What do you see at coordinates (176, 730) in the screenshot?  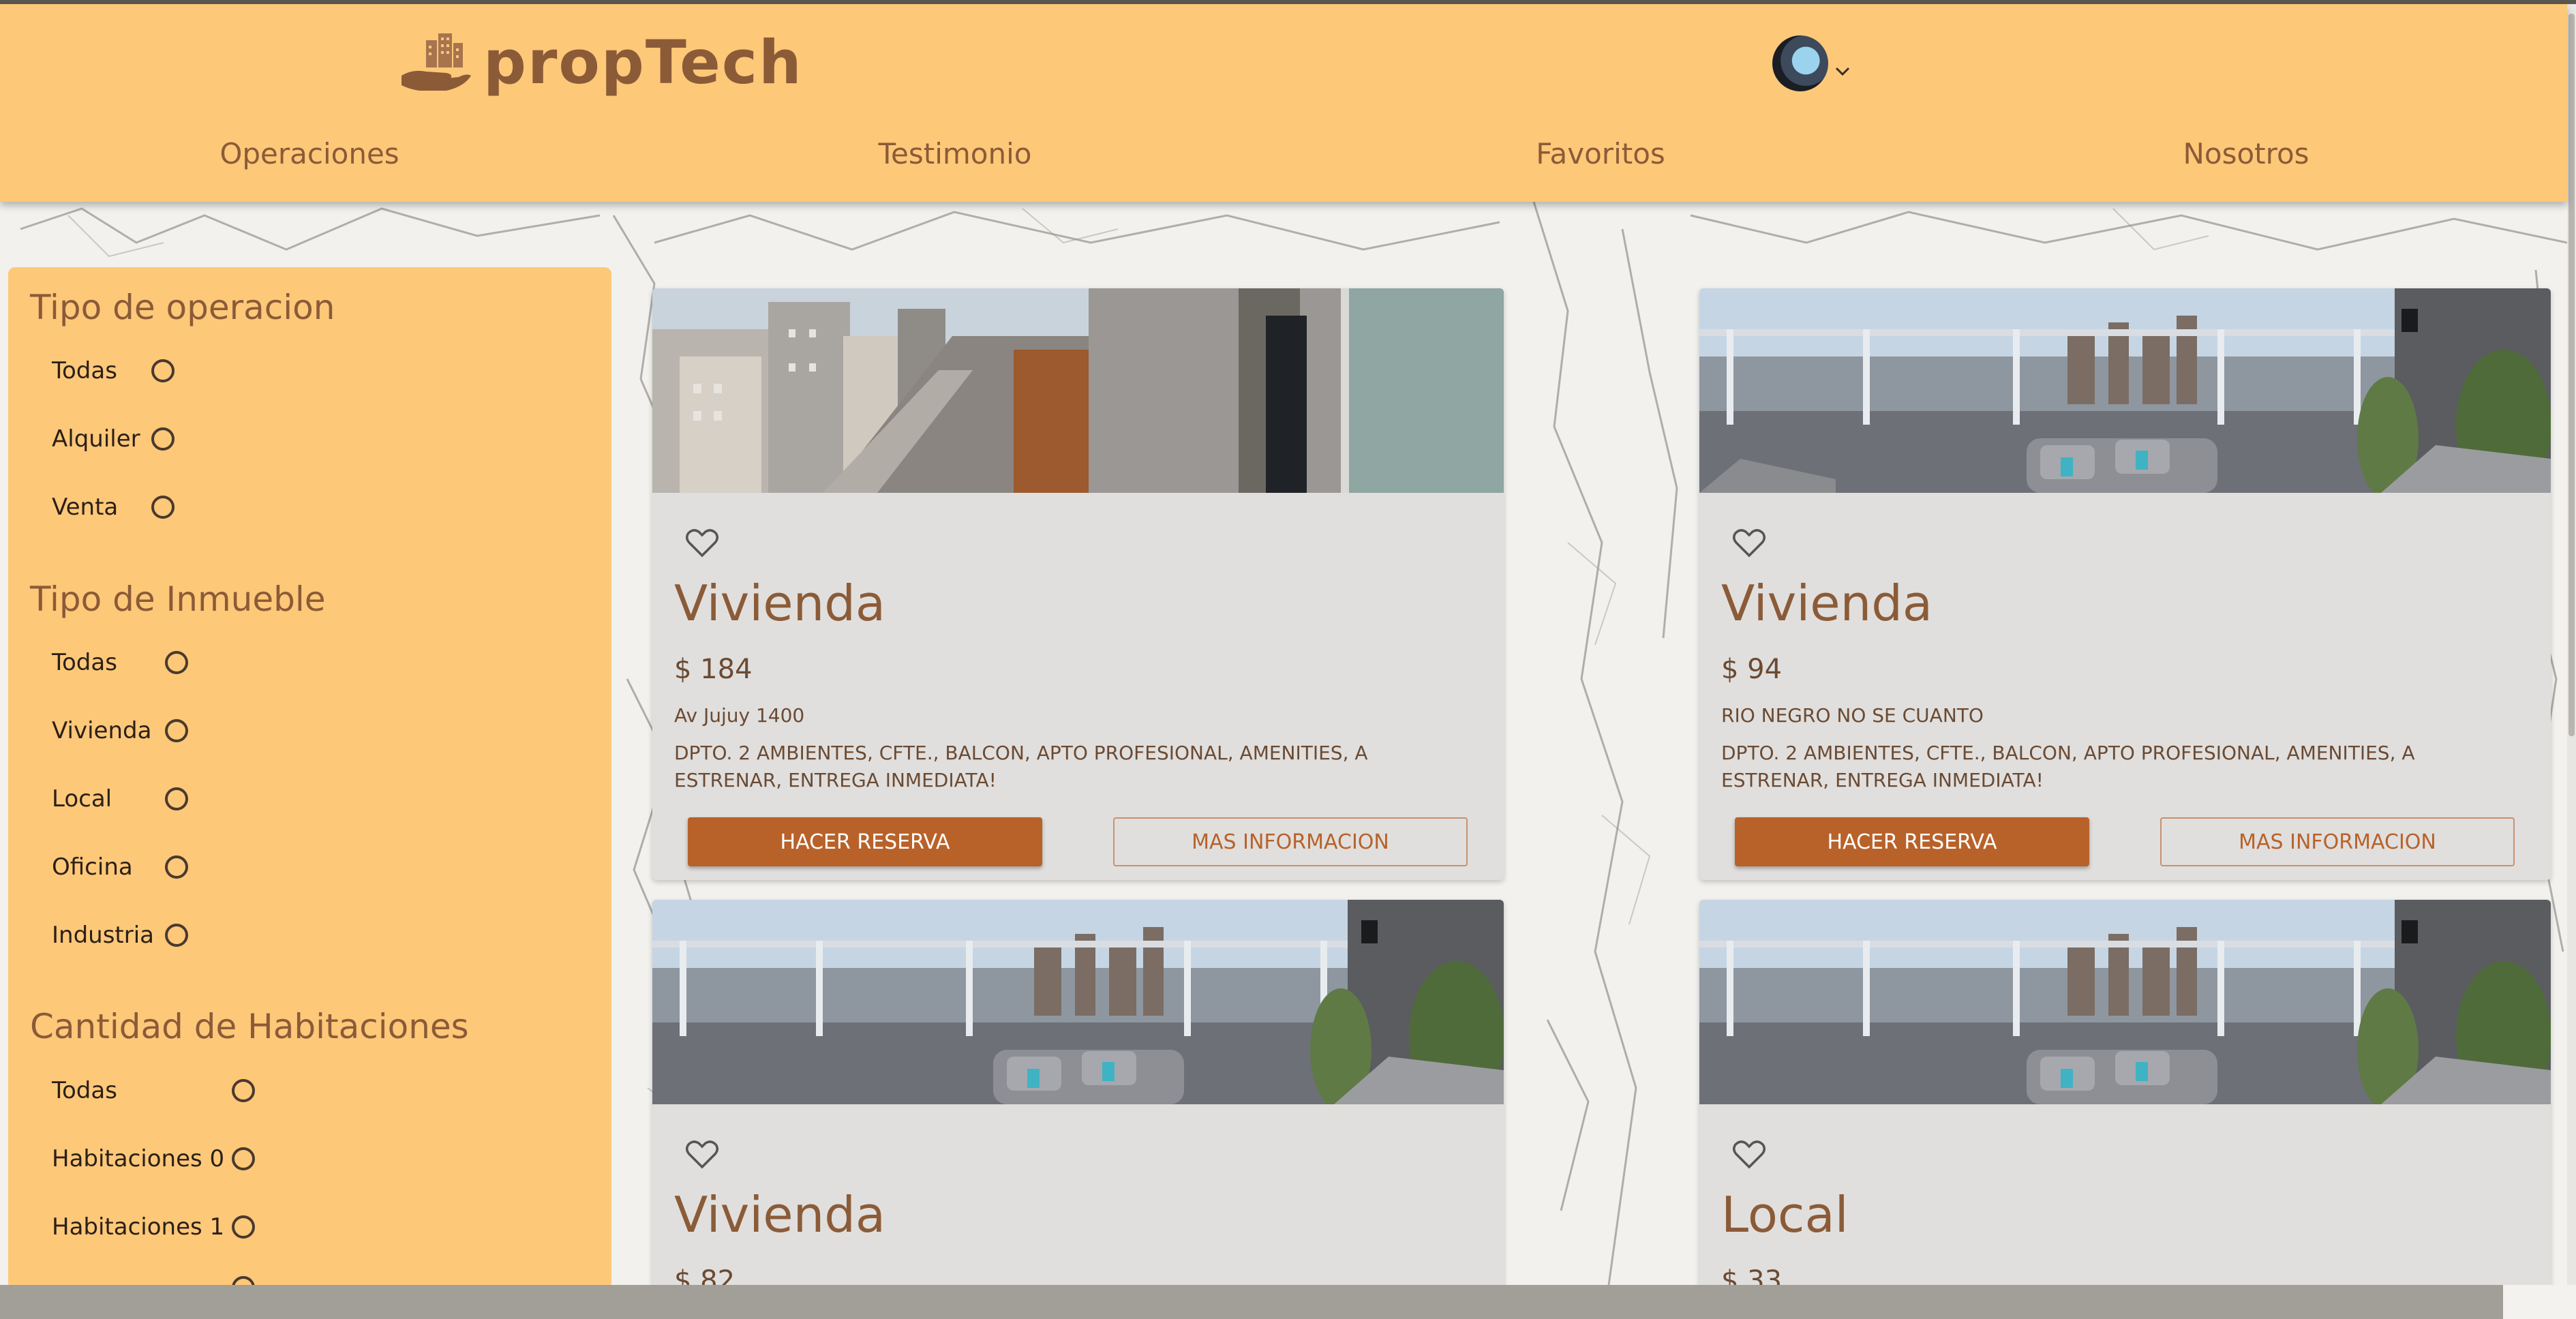 I see `radio-inmueble-vivienda` at bounding box center [176, 730].